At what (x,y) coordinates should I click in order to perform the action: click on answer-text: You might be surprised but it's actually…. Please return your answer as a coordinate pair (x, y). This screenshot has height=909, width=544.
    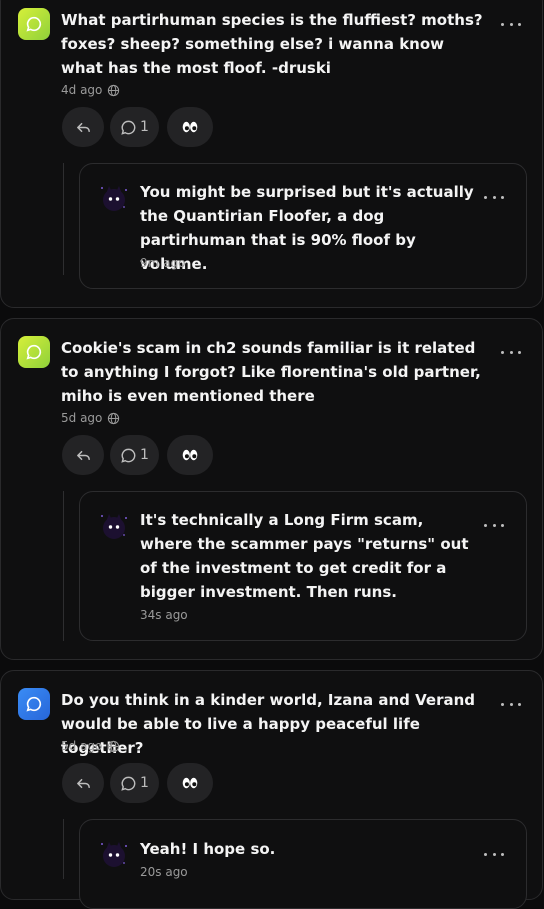
    Looking at the image, I should click on (307, 228).